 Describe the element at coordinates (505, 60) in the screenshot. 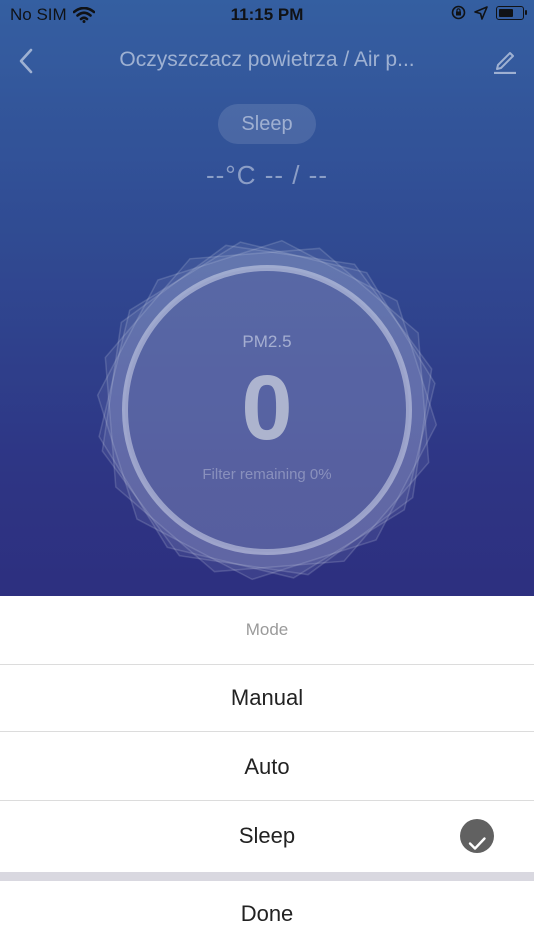

I see `pencil-icon` at that location.